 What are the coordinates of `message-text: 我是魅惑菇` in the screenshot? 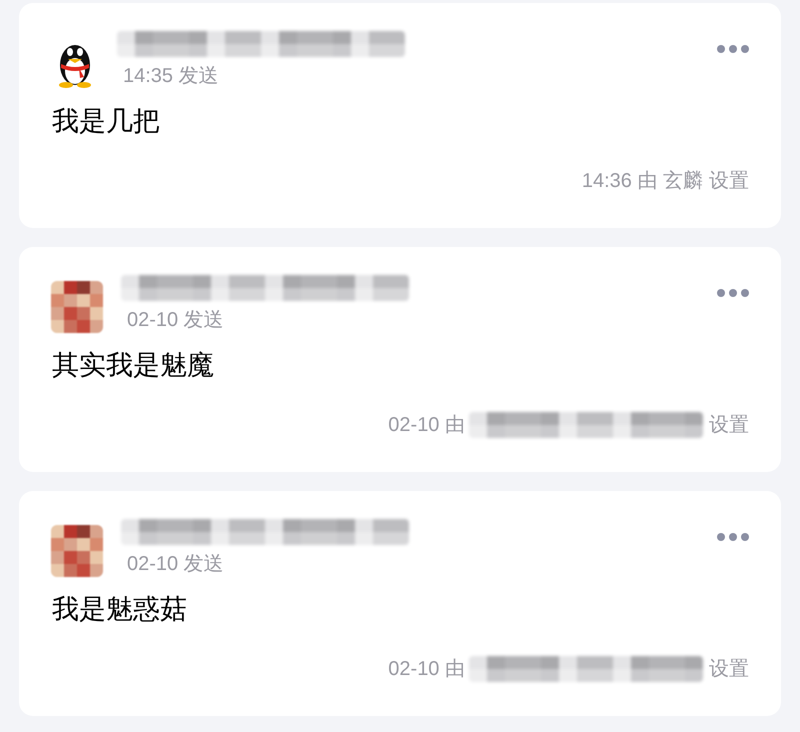 It's located at (119, 609).